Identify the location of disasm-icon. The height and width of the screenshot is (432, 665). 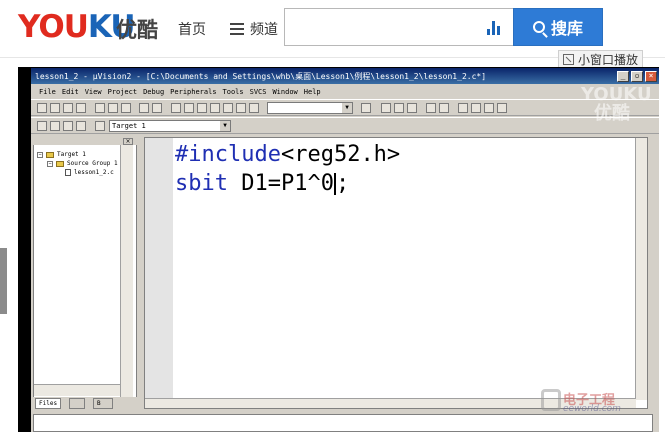
(444, 108).